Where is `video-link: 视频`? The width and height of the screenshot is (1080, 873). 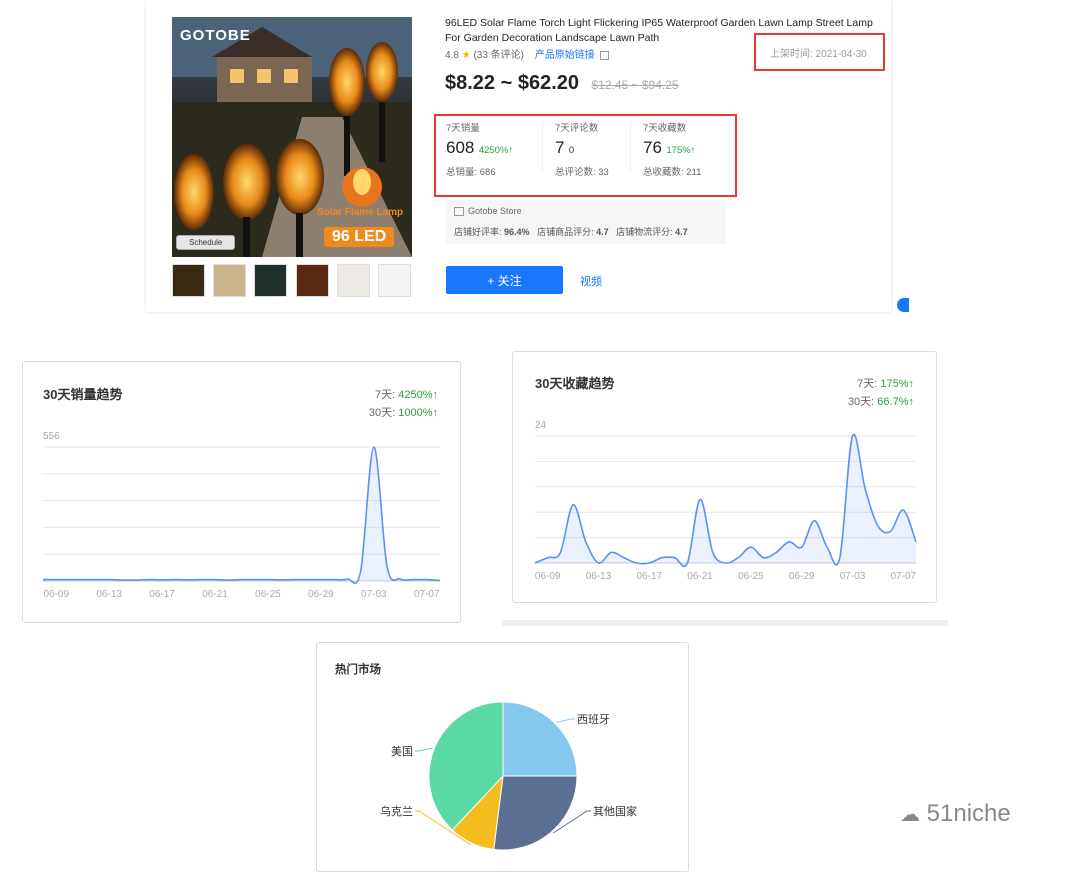
video-link: 视频 is located at coordinates (591, 281).